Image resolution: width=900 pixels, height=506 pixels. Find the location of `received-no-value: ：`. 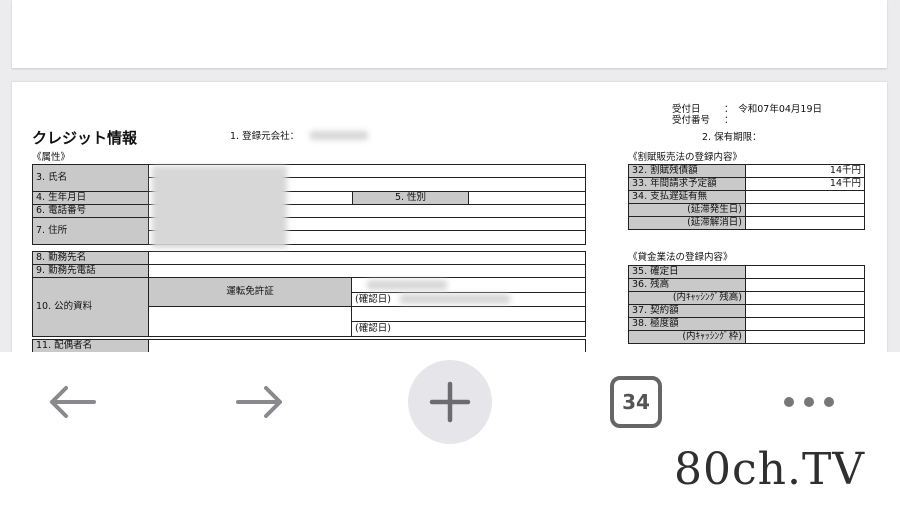

received-no-value: ： is located at coordinates (729, 120).